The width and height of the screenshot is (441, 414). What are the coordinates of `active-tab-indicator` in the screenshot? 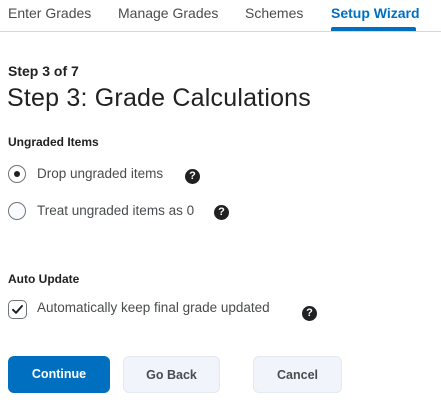 It's located at (373, 29).